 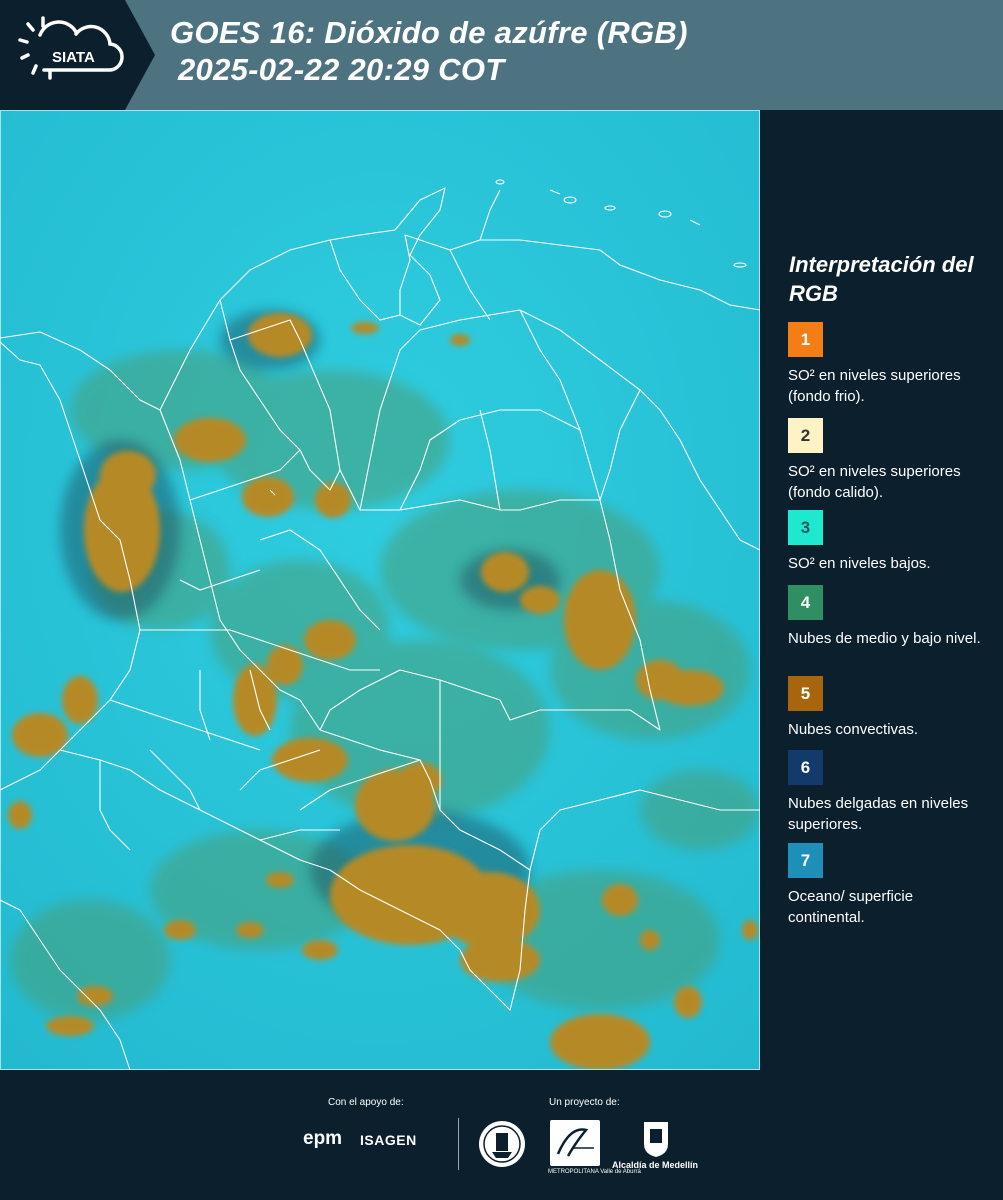 What do you see at coordinates (341, 69) in the screenshot?
I see `title-line-2: 2025-02-22 20:29 COT` at bounding box center [341, 69].